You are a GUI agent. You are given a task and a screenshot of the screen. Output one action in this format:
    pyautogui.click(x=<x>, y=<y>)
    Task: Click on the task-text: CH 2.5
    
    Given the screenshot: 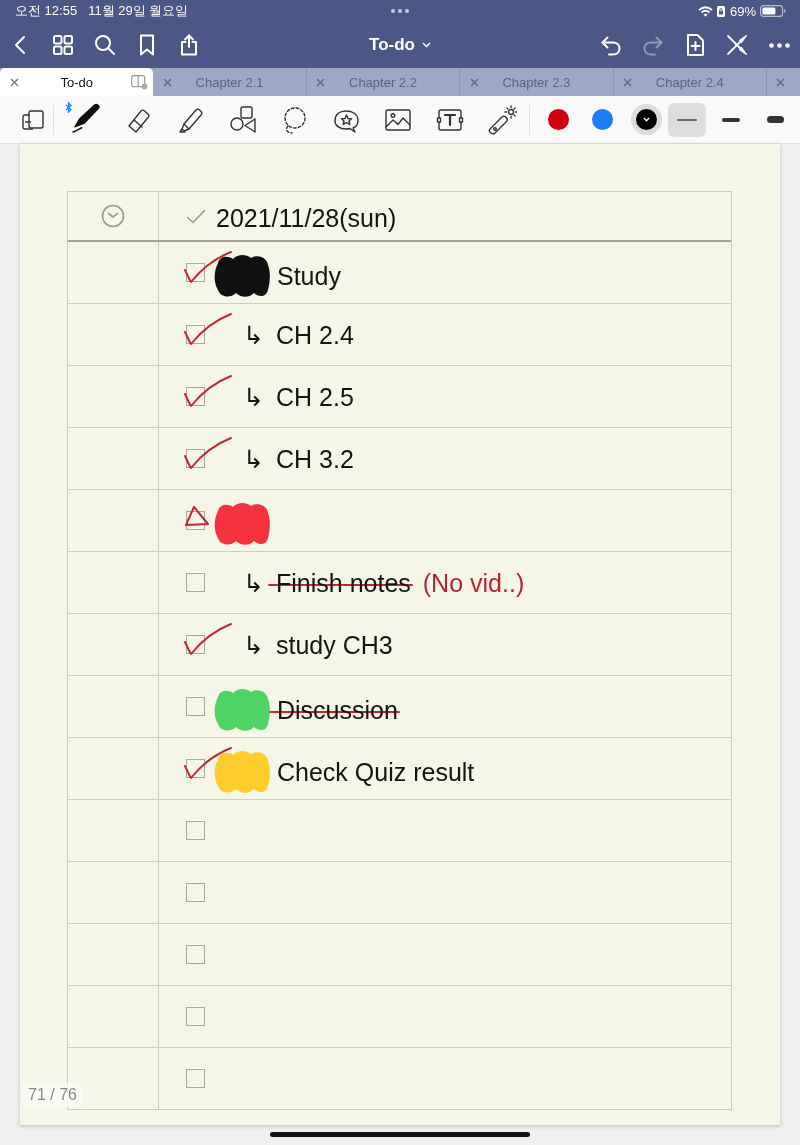 What is the action you would take?
    pyautogui.click(x=315, y=396)
    